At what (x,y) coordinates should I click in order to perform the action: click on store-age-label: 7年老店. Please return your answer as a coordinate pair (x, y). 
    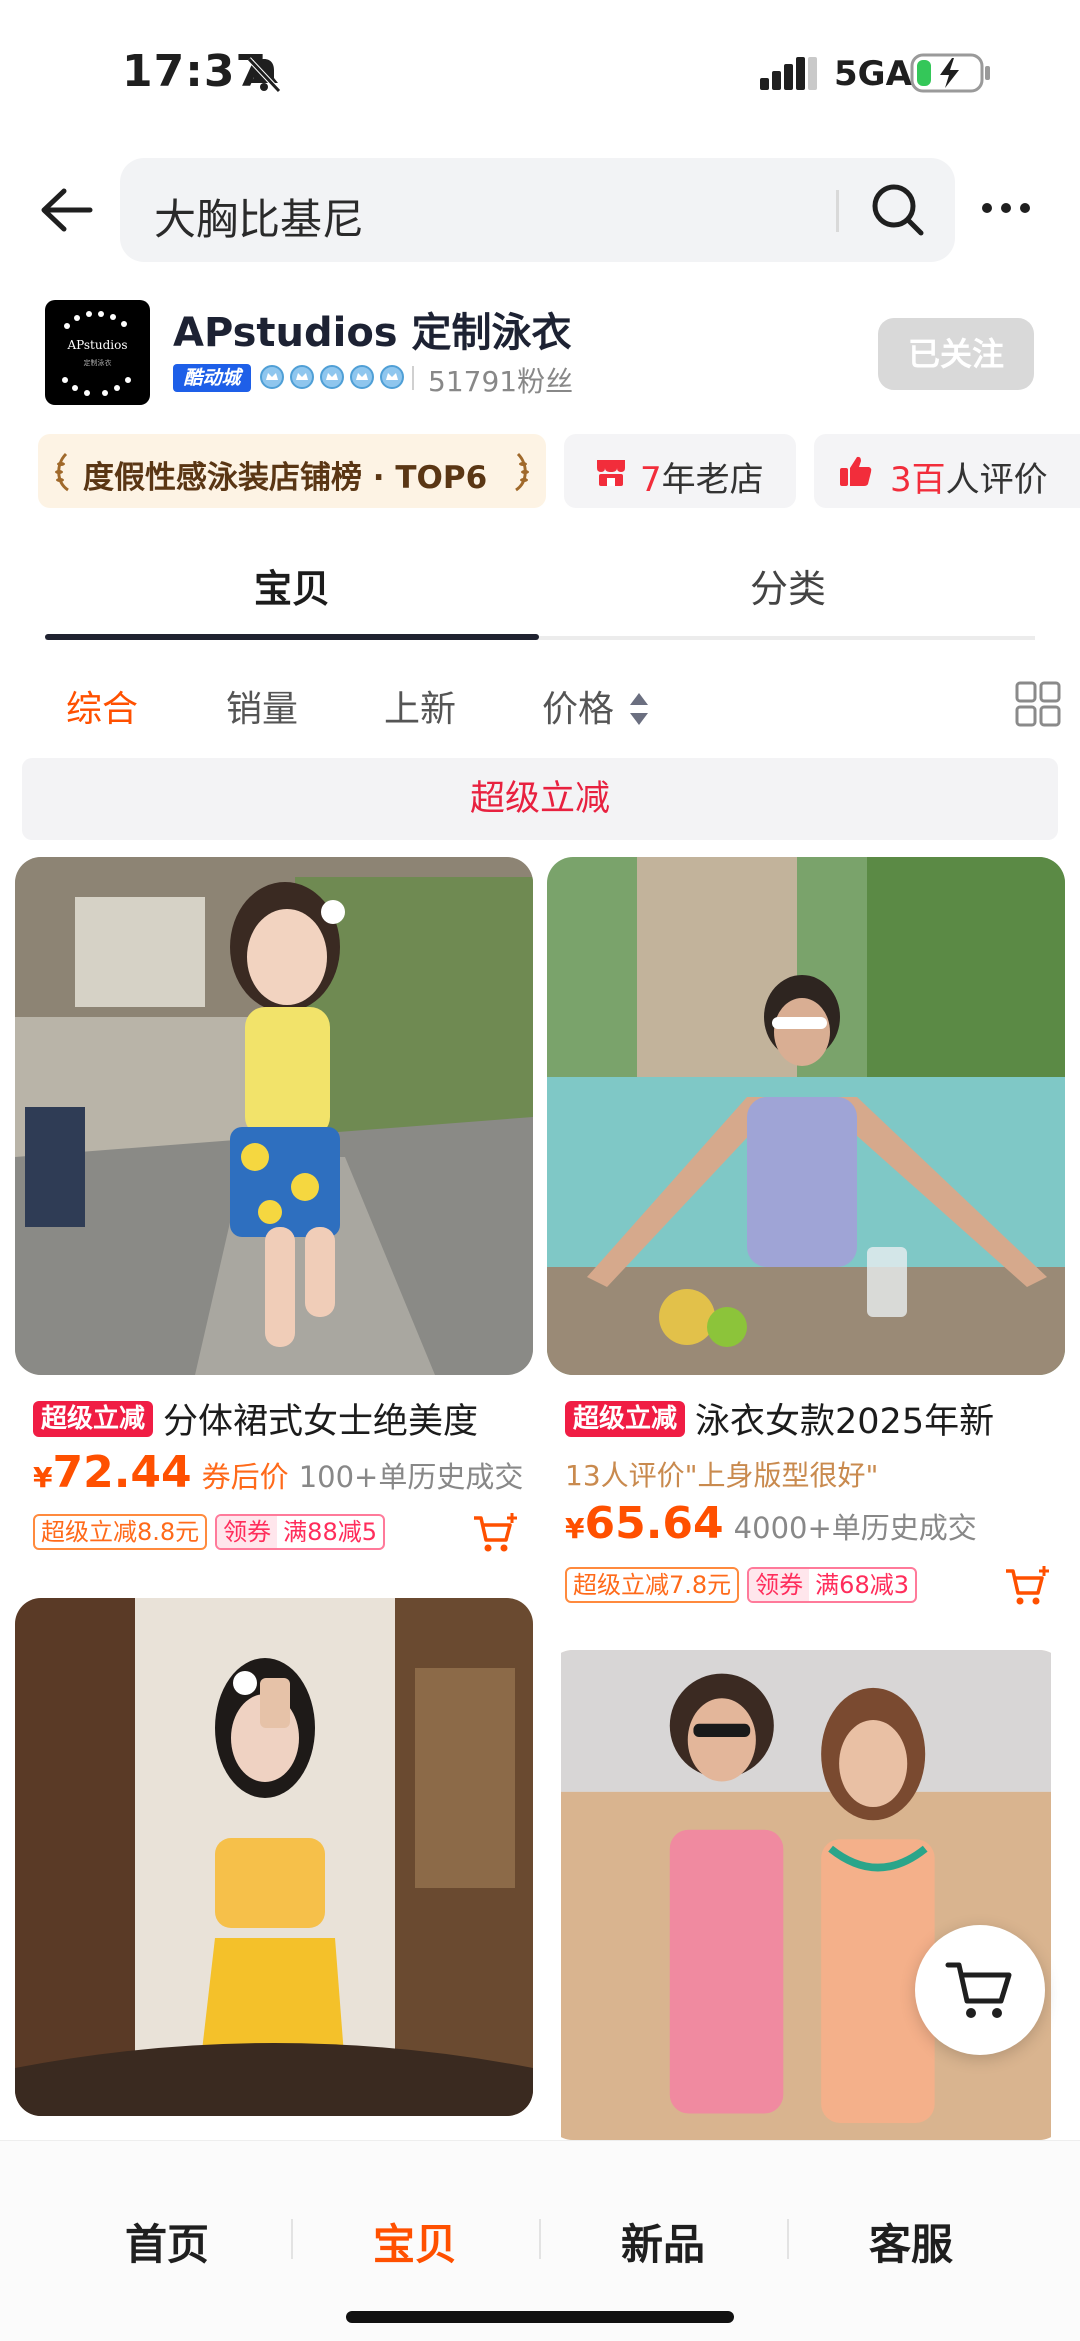
    Looking at the image, I should click on (702, 476).